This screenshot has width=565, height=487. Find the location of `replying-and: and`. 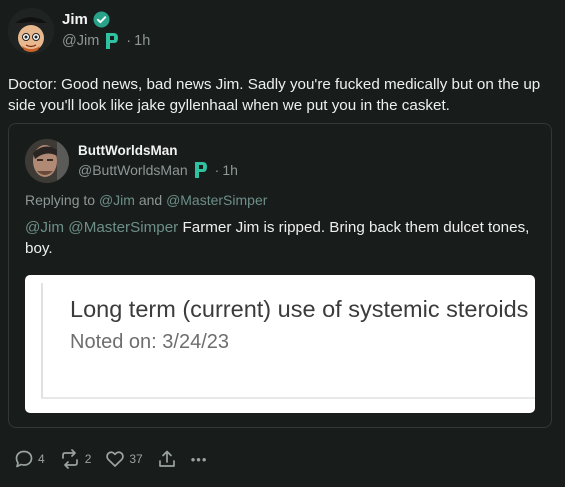

replying-and: and is located at coordinates (150, 200).